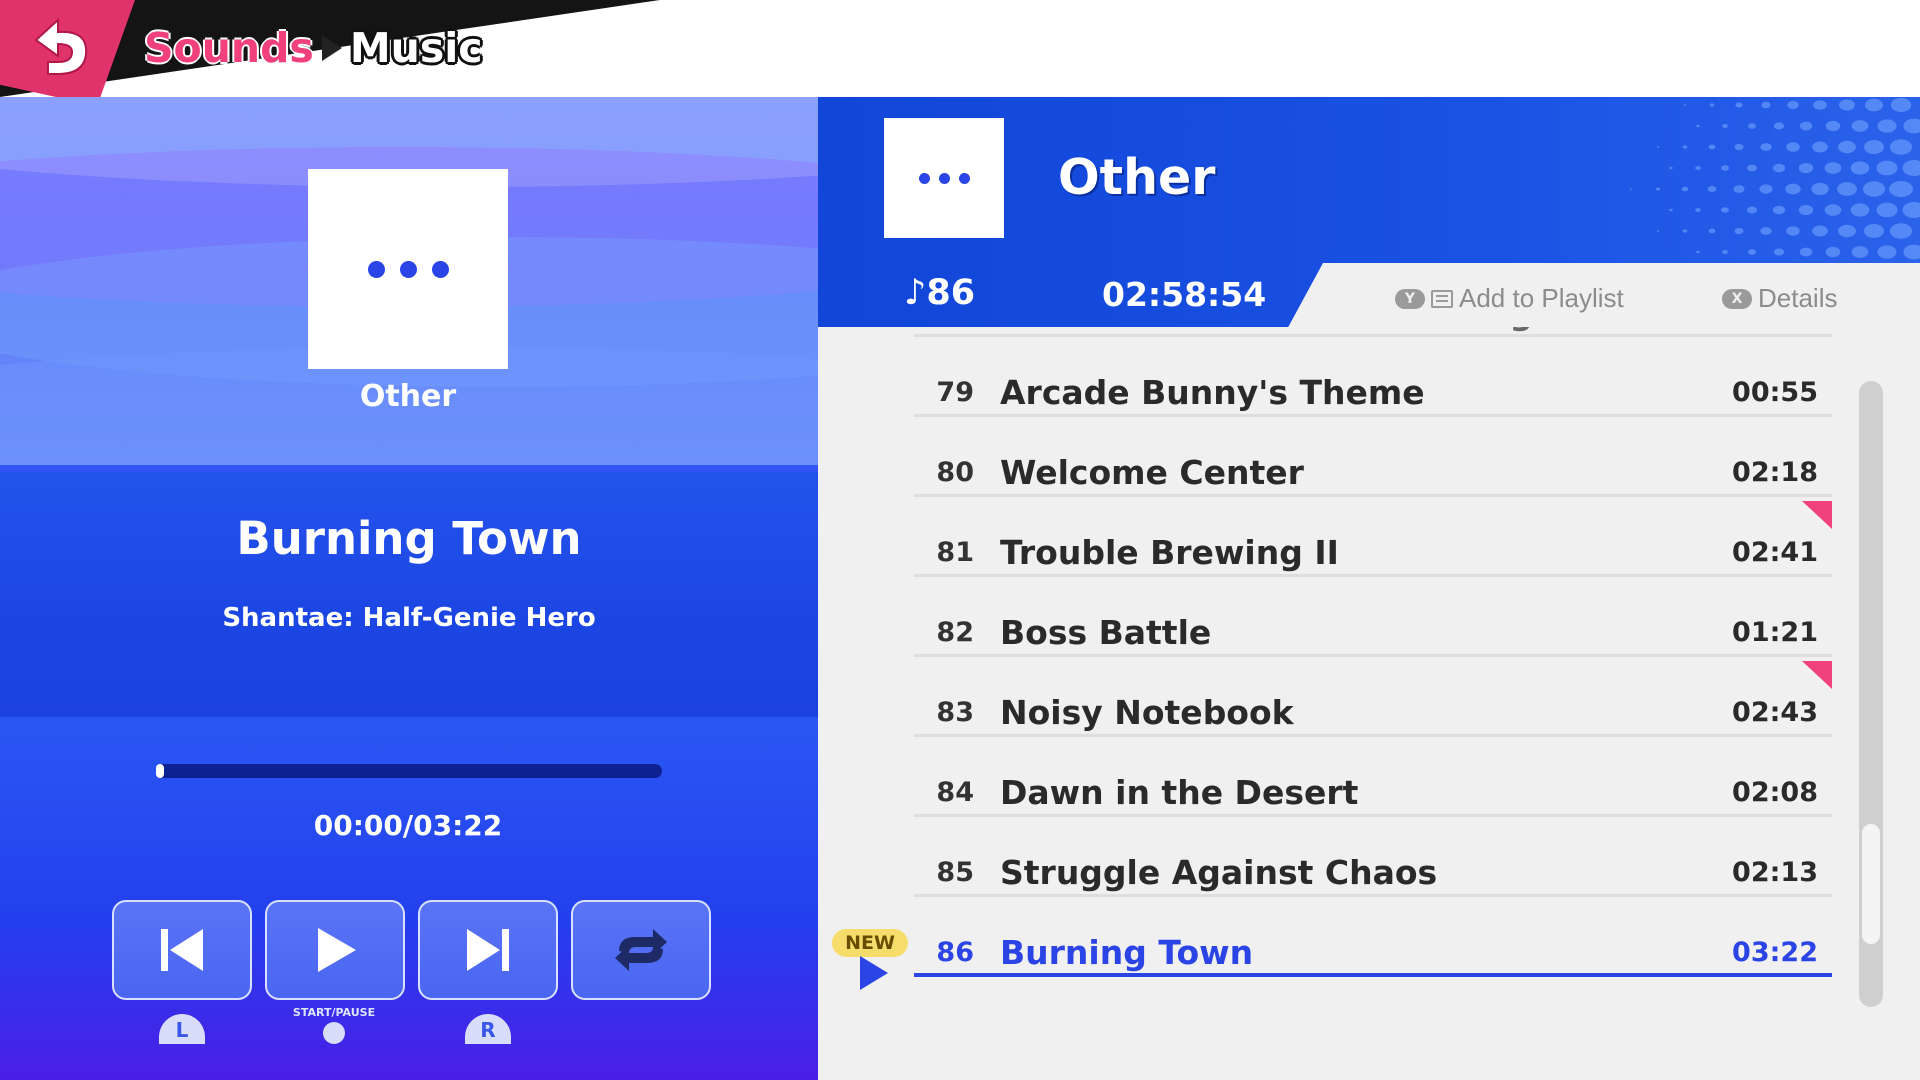  Describe the element at coordinates (1775, 712) in the screenshot. I see `track-duration: 02:43` at that location.